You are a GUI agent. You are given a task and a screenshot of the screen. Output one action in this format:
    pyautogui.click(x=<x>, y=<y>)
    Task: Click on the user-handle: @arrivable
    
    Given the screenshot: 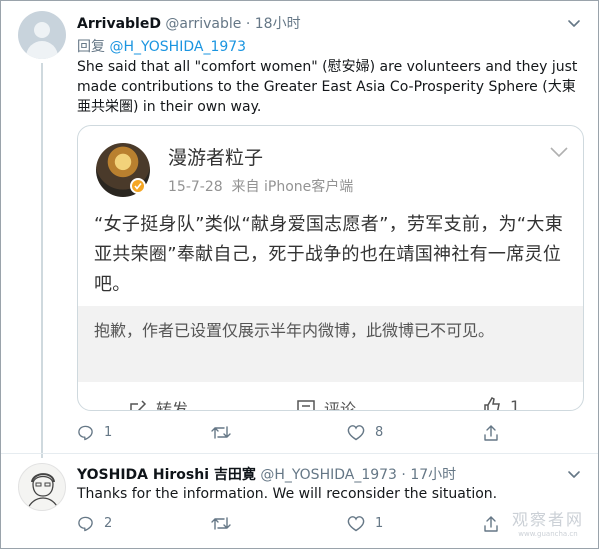 What is the action you would take?
    pyautogui.click(x=203, y=24)
    